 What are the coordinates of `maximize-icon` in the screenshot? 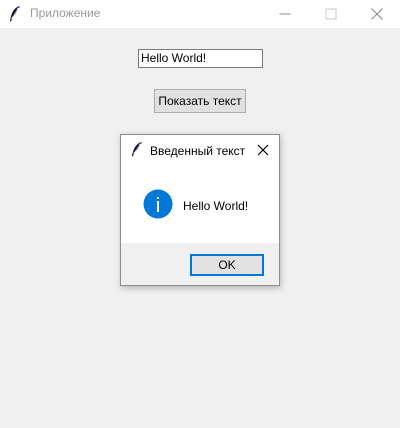 It's located at (331, 14).